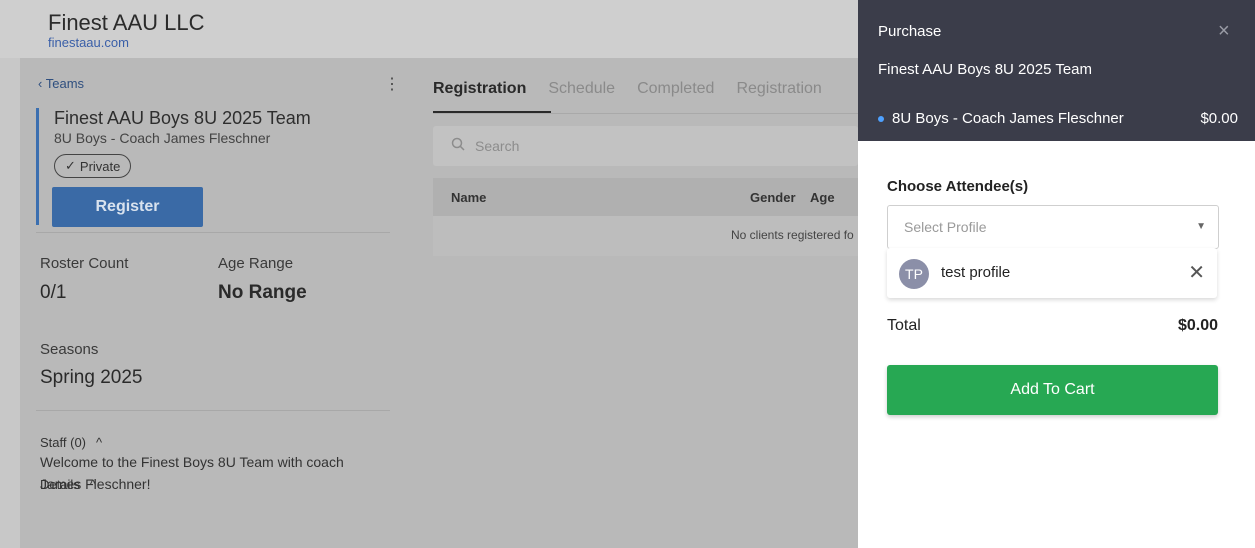  I want to click on back-link-label: Teams, so click(65, 83).